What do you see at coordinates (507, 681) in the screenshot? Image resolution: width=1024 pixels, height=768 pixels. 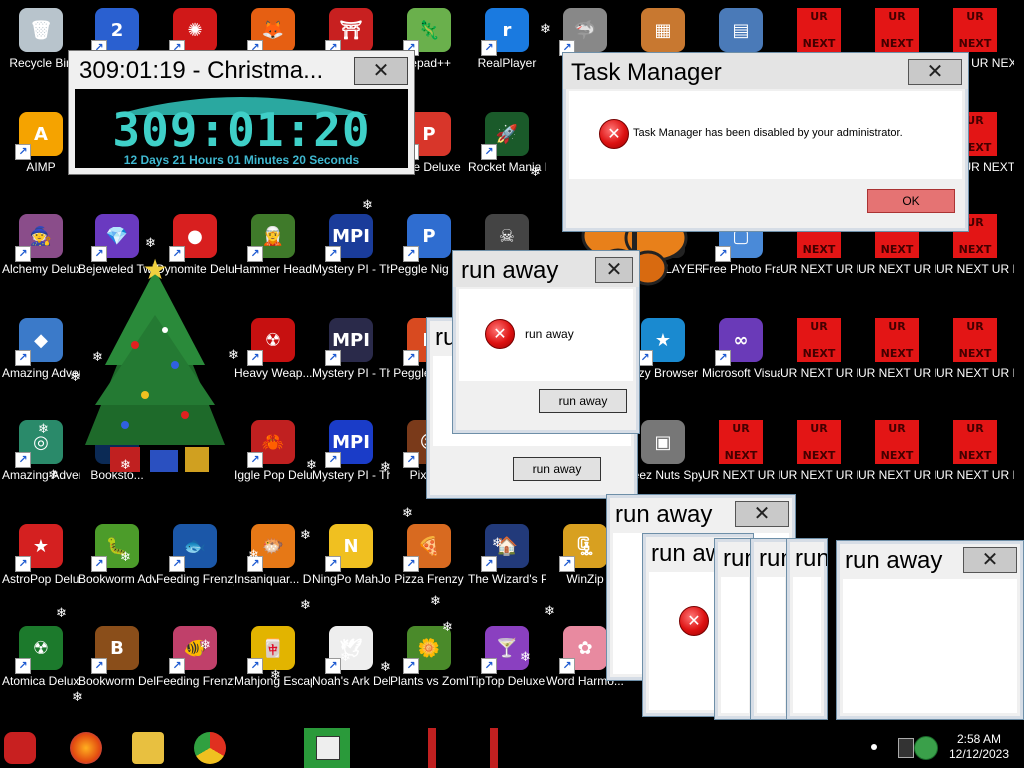 I see `desktop-icon-label: TipTop Deluxe` at bounding box center [507, 681].